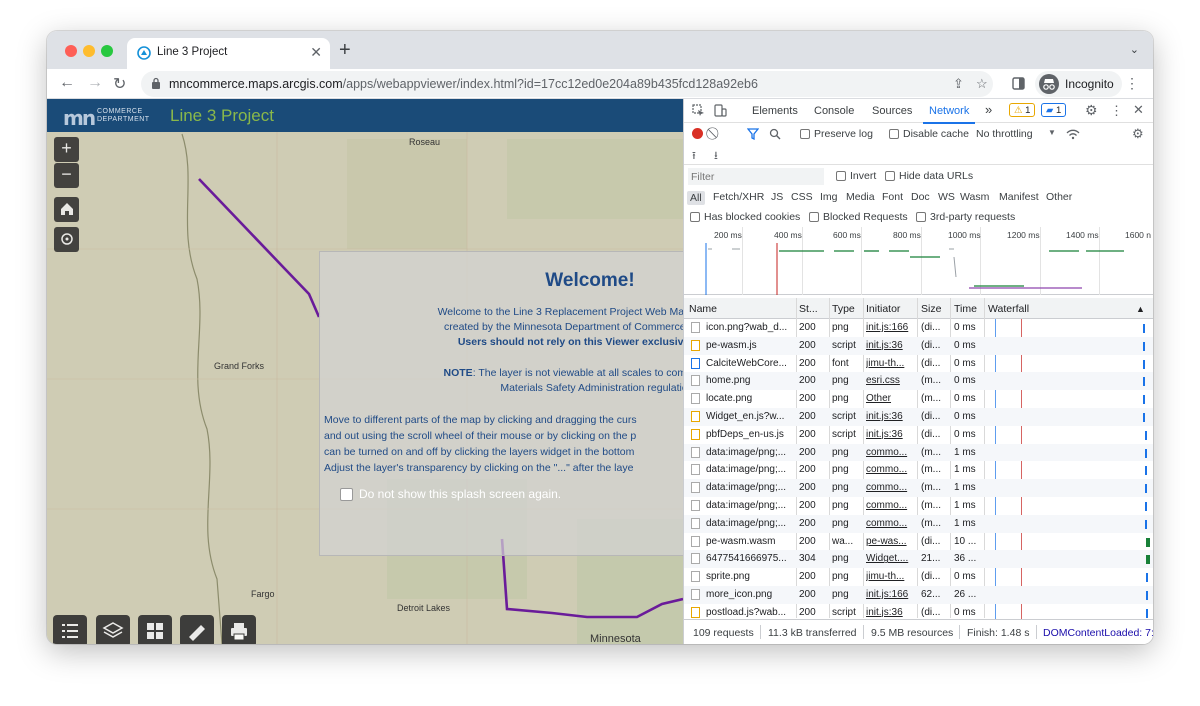  Describe the element at coordinates (946, 197) in the screenshot. I see `filter-type-ws: WS` at that location.